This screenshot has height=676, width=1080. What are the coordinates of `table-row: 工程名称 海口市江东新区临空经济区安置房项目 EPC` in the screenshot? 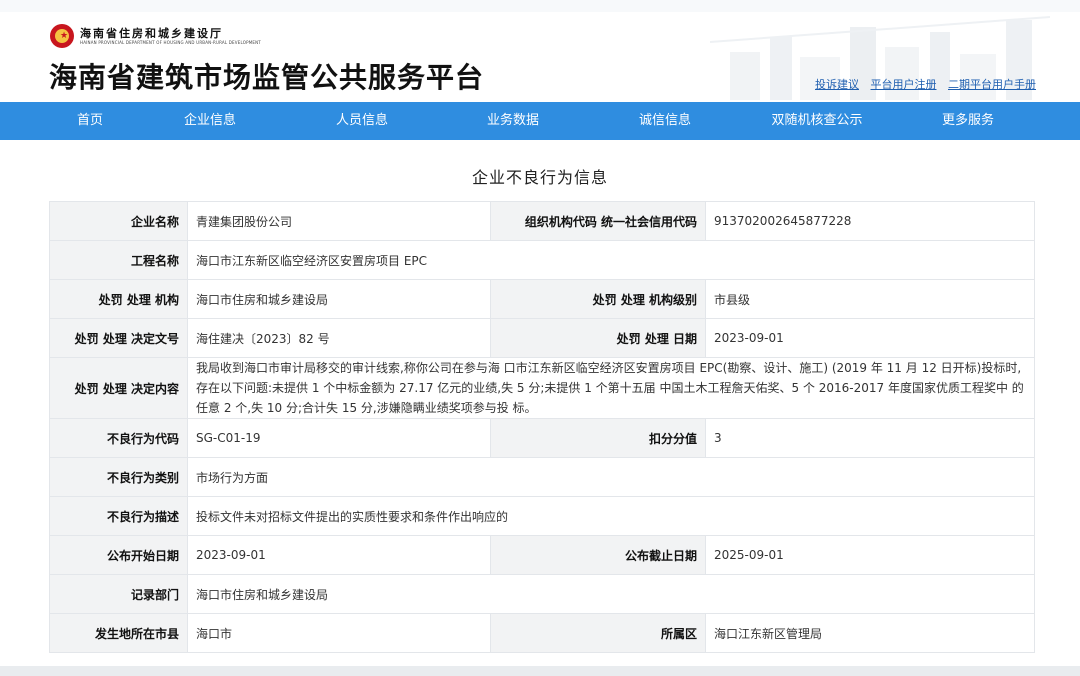 It's located at (542, 260).